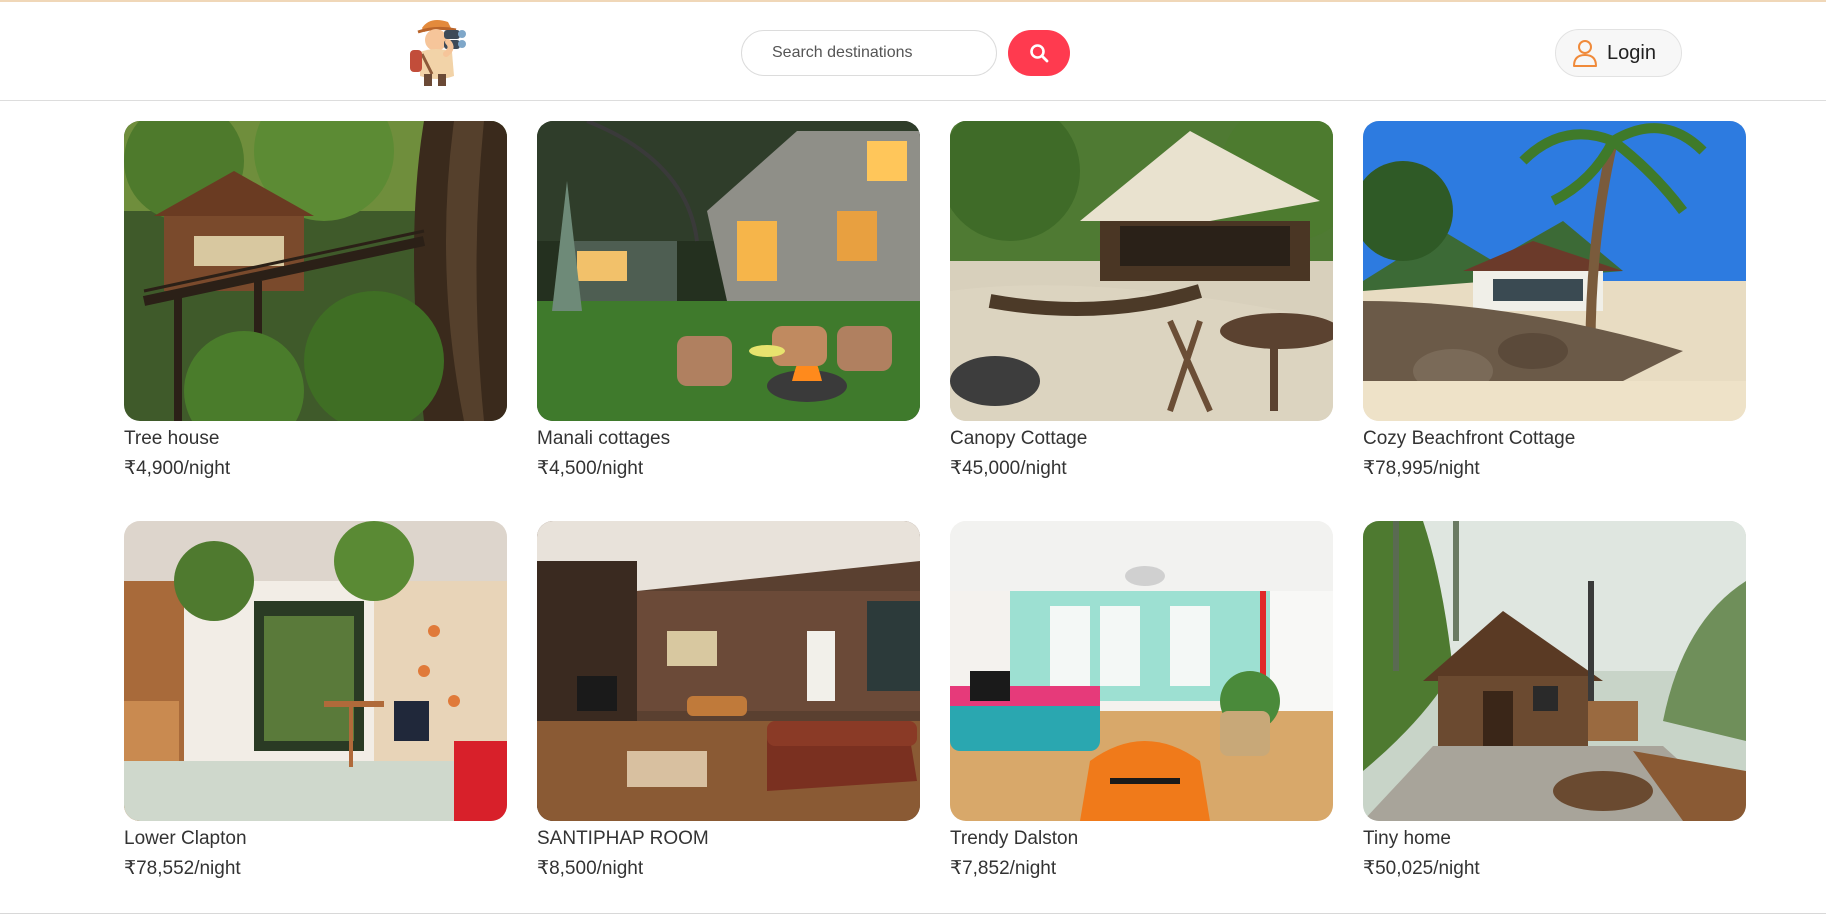 Image resolution: width=1826 pixels, height=915 pixels. What do you see at coordinates (869, 53) in the screenshot?
I see `search-input` at bounding box center [869, 53].